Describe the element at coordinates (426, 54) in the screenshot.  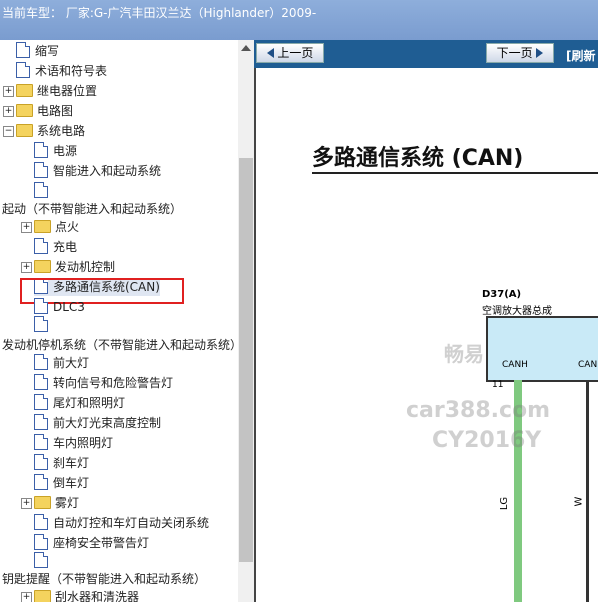
I see `nav-bar: 上一页 下一页 [刷新` at that location.